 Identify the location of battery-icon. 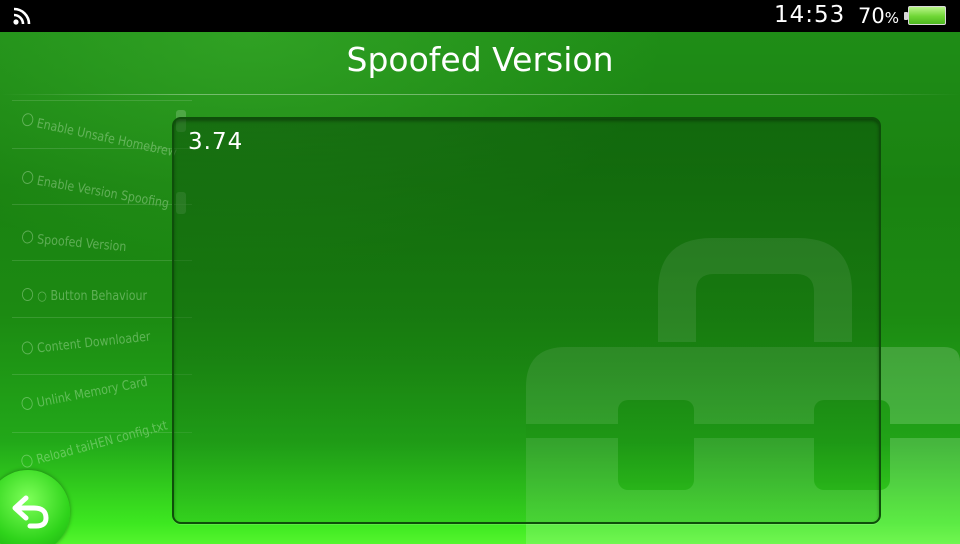
(925, 15).